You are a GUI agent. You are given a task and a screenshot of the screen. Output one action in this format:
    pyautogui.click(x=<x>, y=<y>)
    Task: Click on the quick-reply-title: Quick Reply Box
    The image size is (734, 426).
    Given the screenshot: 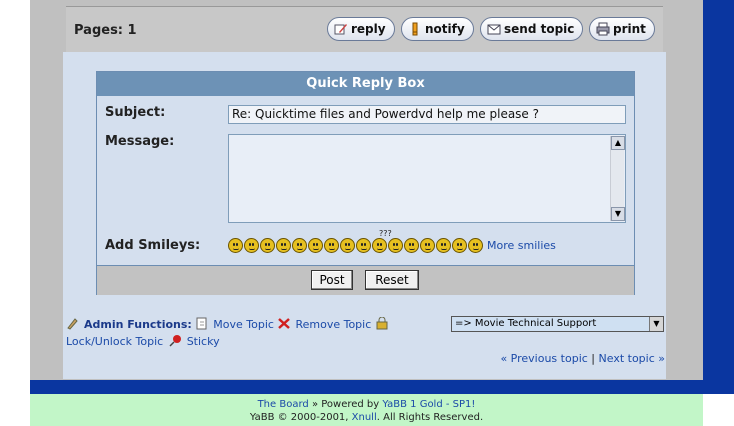 What is the action you would take?
    pyautogui.click(x=365, y=84)
    